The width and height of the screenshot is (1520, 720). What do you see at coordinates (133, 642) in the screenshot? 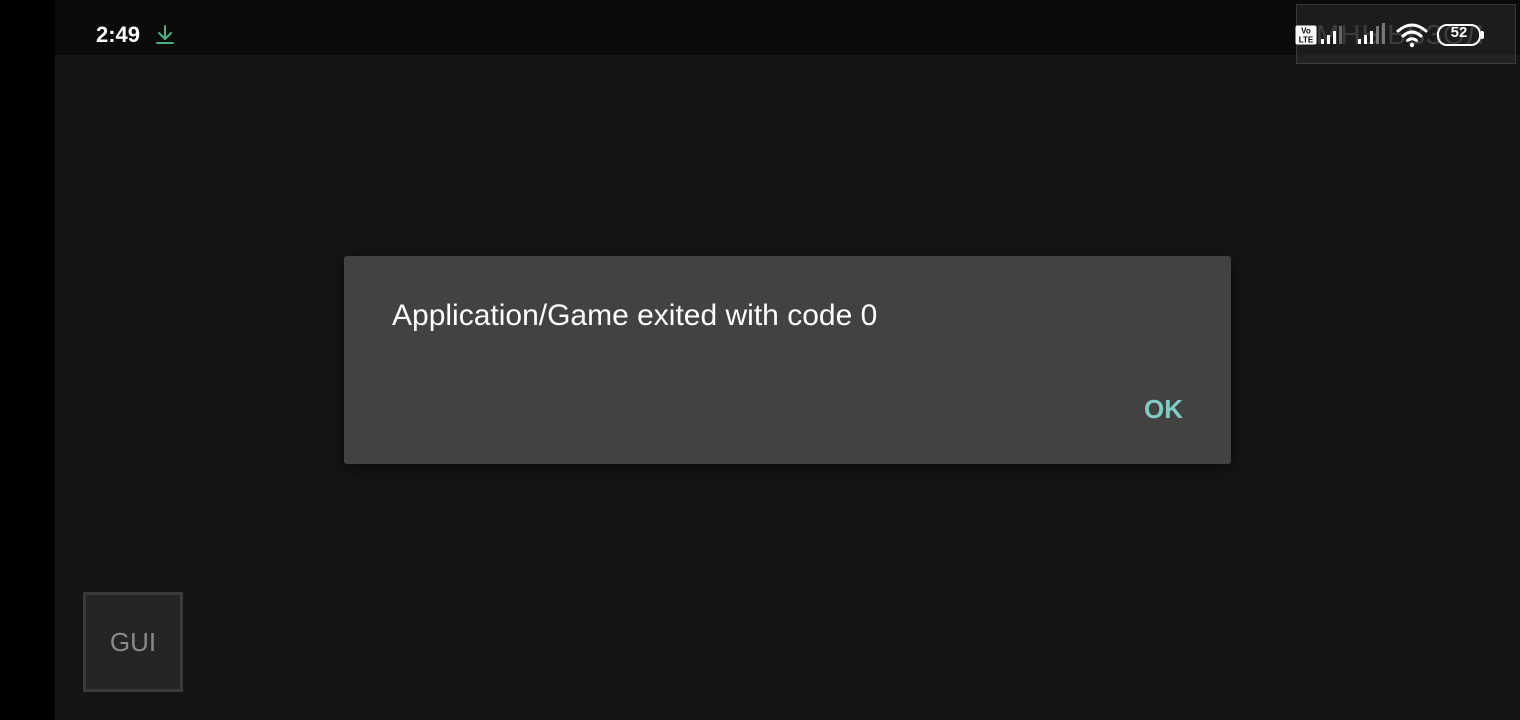
I see `gui-button: GUI` at bounding box center [133, 642].